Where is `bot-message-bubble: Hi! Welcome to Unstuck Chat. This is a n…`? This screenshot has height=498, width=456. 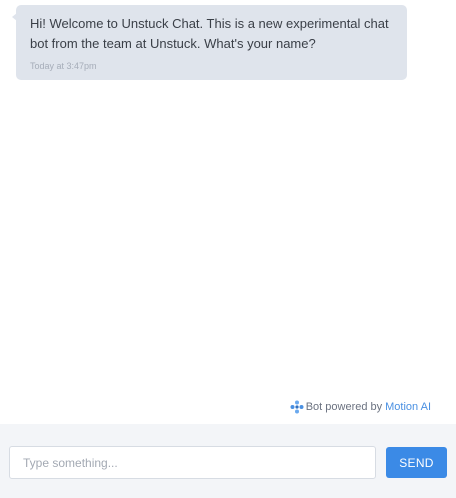
bot-message-bubble: Hi! Welcome to Unstuck Chat. This is a n… is located at coordinates (209, 42).